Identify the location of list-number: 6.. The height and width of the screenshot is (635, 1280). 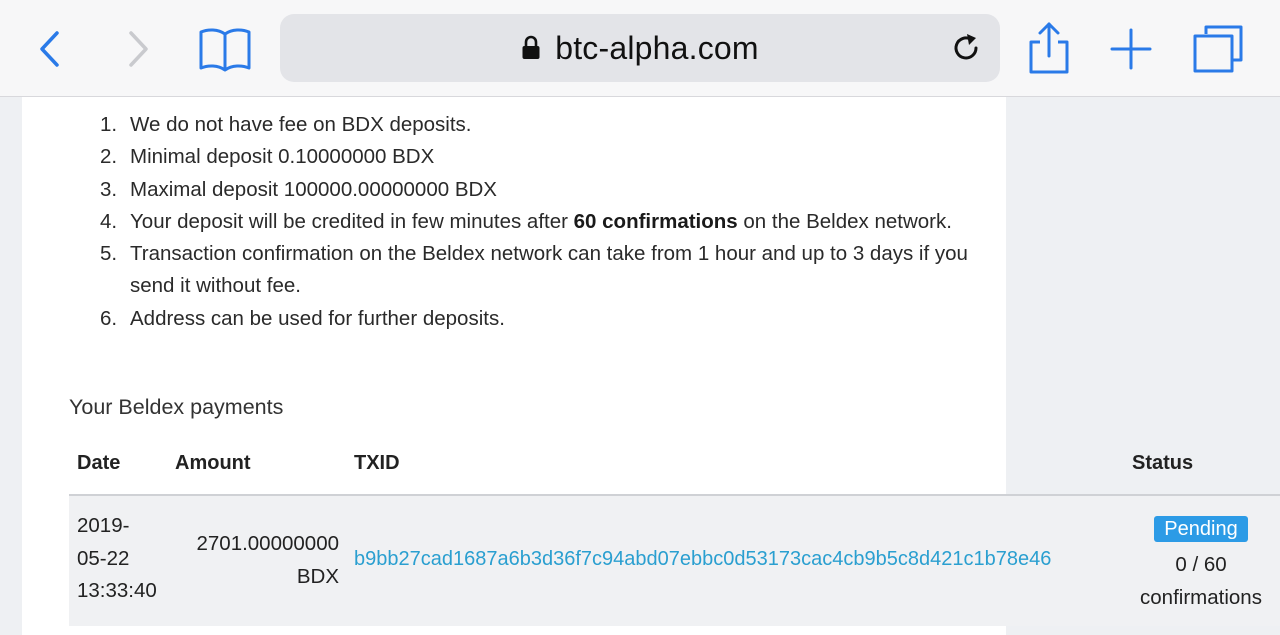
(109, 318).